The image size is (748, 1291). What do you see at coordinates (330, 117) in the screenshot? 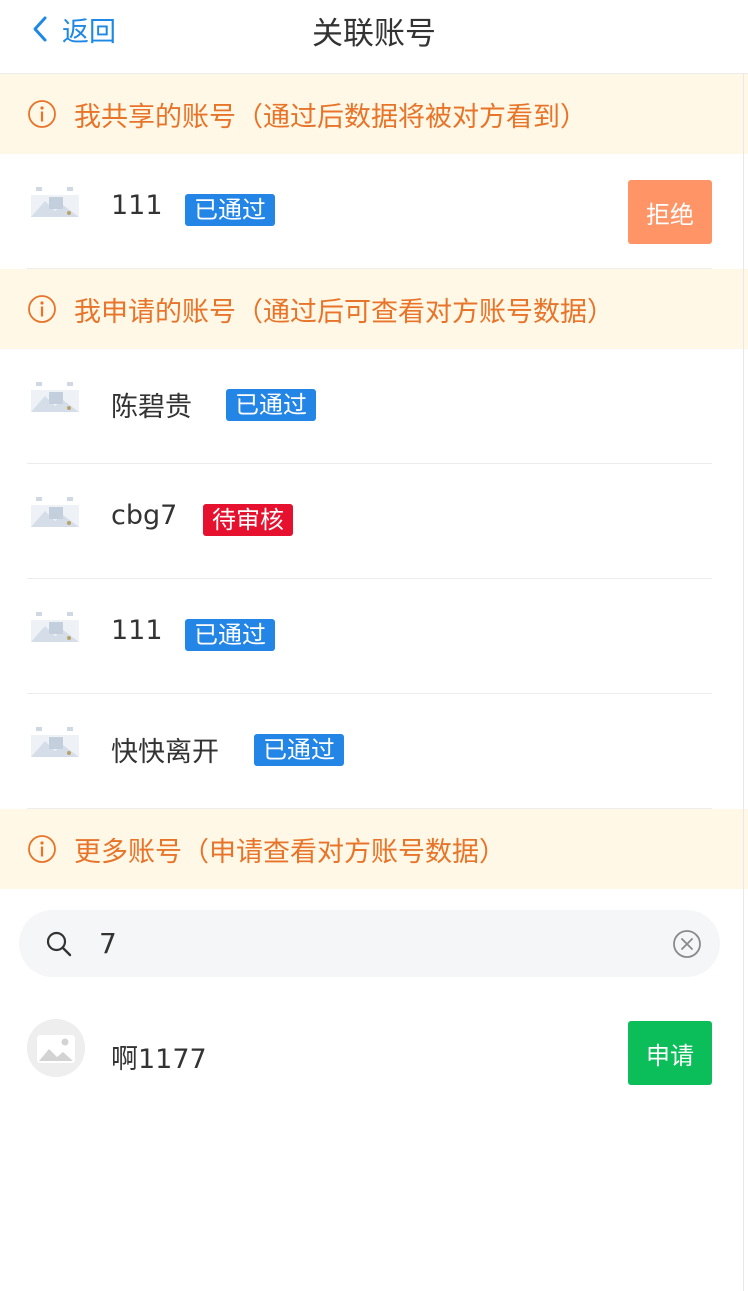
I see `notice-text: 我共享的账号（通过后数据将被对方看到）` at bounding box center [330, 117].